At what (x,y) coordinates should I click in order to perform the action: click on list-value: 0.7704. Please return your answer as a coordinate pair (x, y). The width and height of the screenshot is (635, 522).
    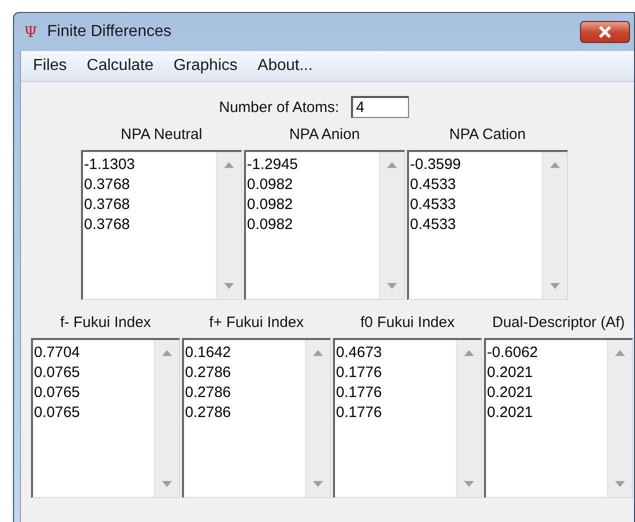
    Looking at the image, I should click on (57, 353).